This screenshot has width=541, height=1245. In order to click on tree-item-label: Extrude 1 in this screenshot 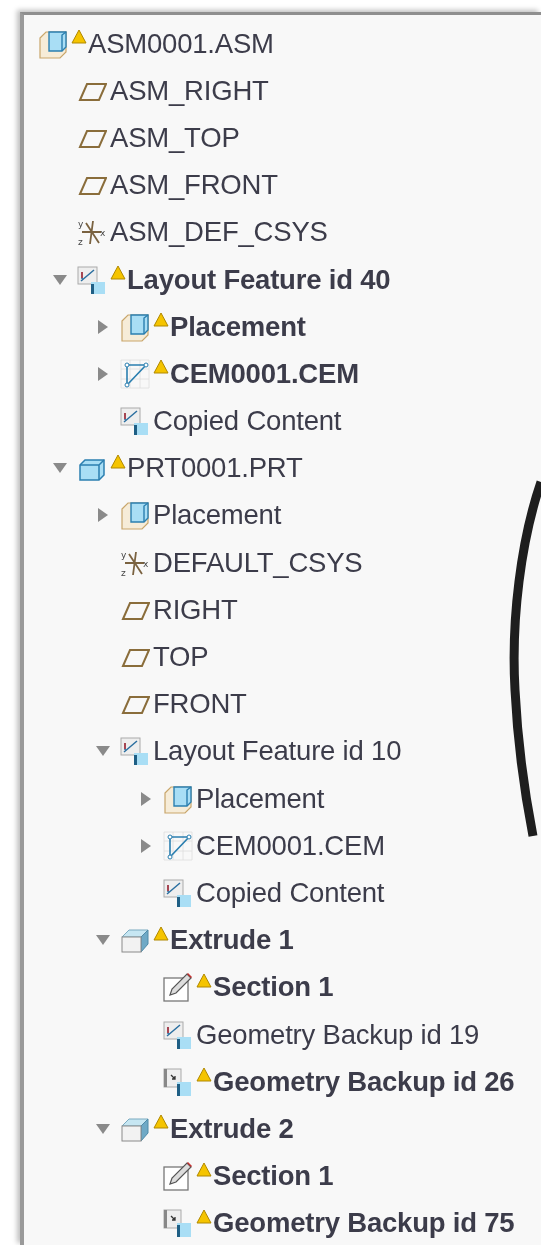, I will do `click(232, 940)`.